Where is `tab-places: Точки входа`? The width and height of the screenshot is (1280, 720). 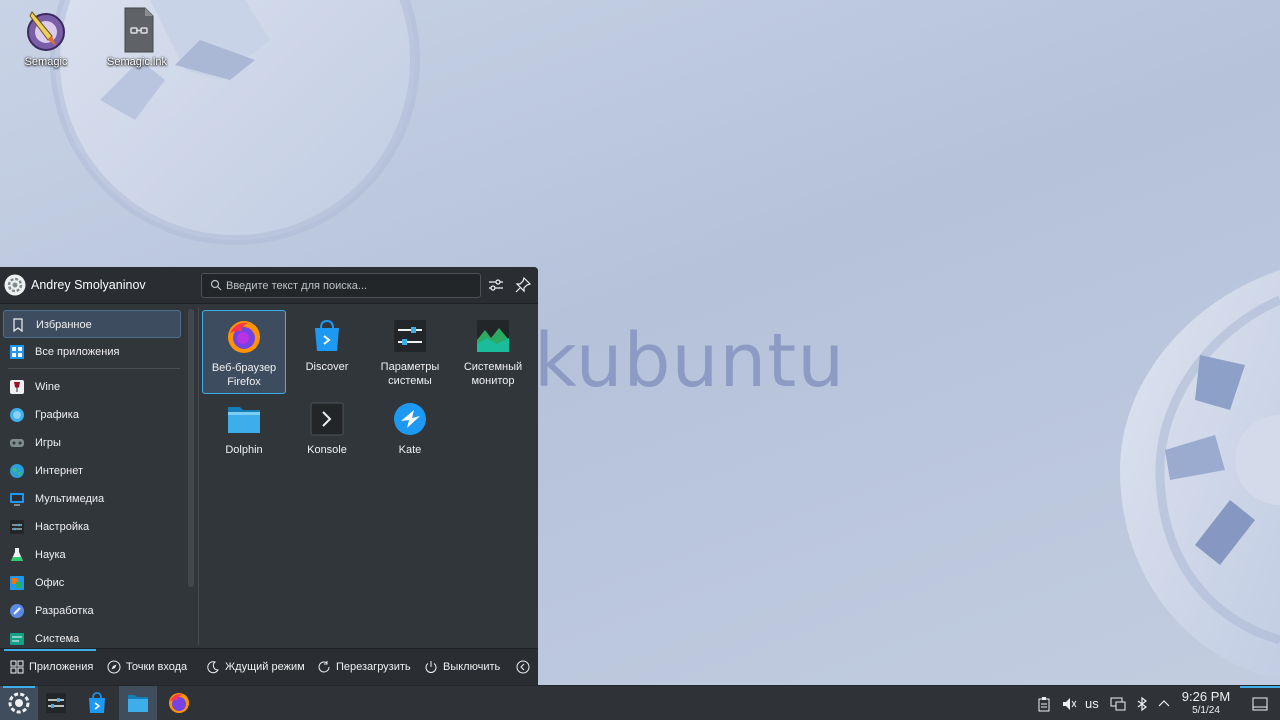
tab-places: Точки входа is located at coordinates (150, 668).